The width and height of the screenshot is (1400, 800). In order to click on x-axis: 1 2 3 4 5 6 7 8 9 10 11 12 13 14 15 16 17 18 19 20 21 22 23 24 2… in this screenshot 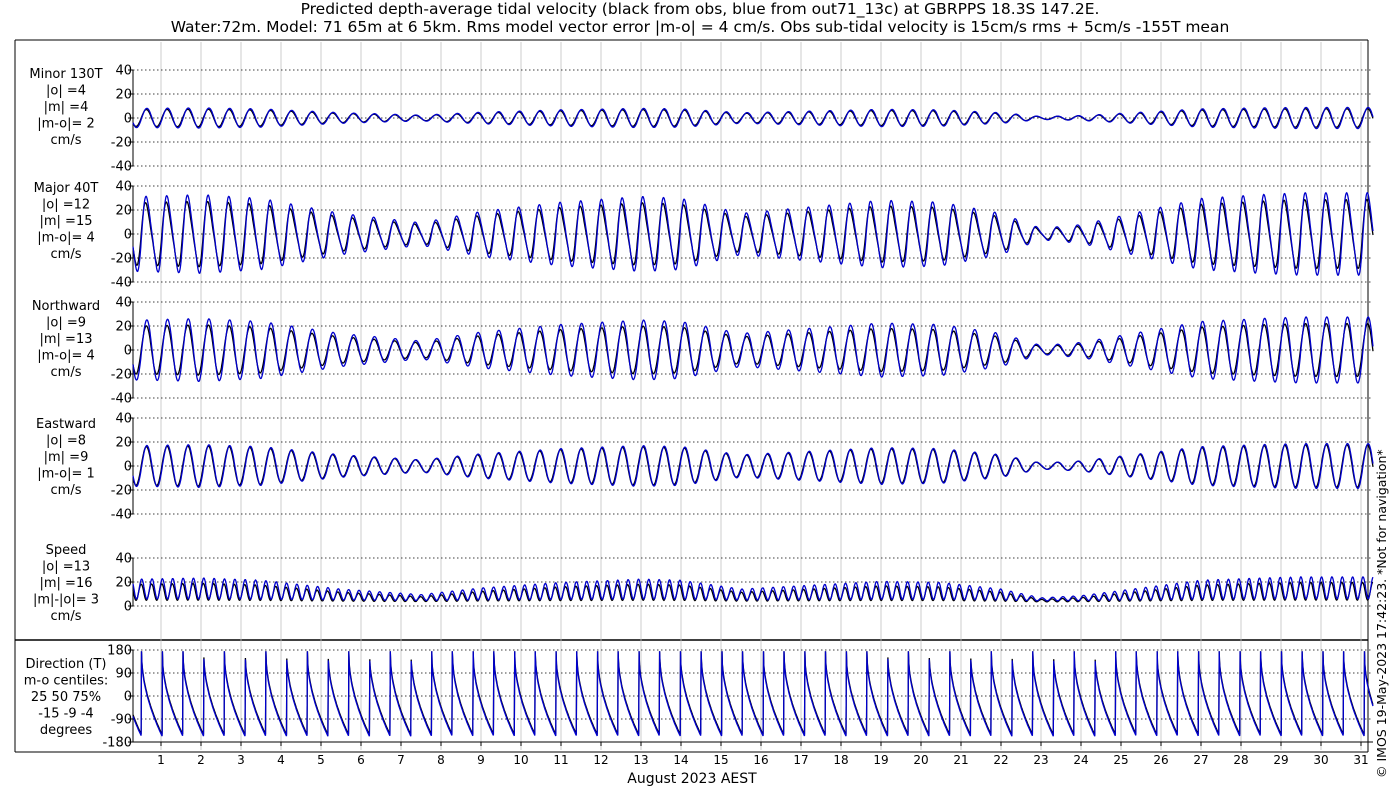, I will do `click(753, 754)`.